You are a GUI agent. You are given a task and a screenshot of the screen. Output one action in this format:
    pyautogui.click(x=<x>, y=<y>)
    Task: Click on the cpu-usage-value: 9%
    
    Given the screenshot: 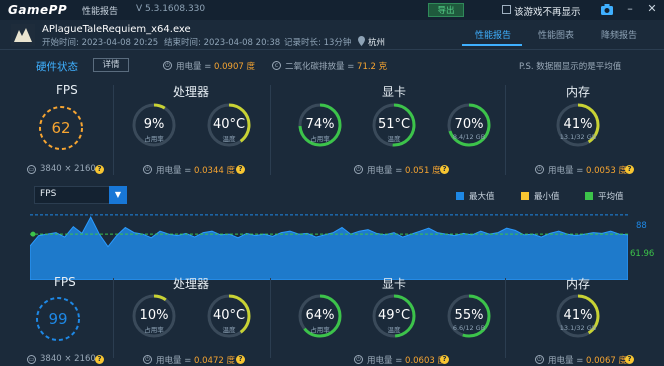 What is the action you would take?
    pyautogui.click(x=154, y=124)
    